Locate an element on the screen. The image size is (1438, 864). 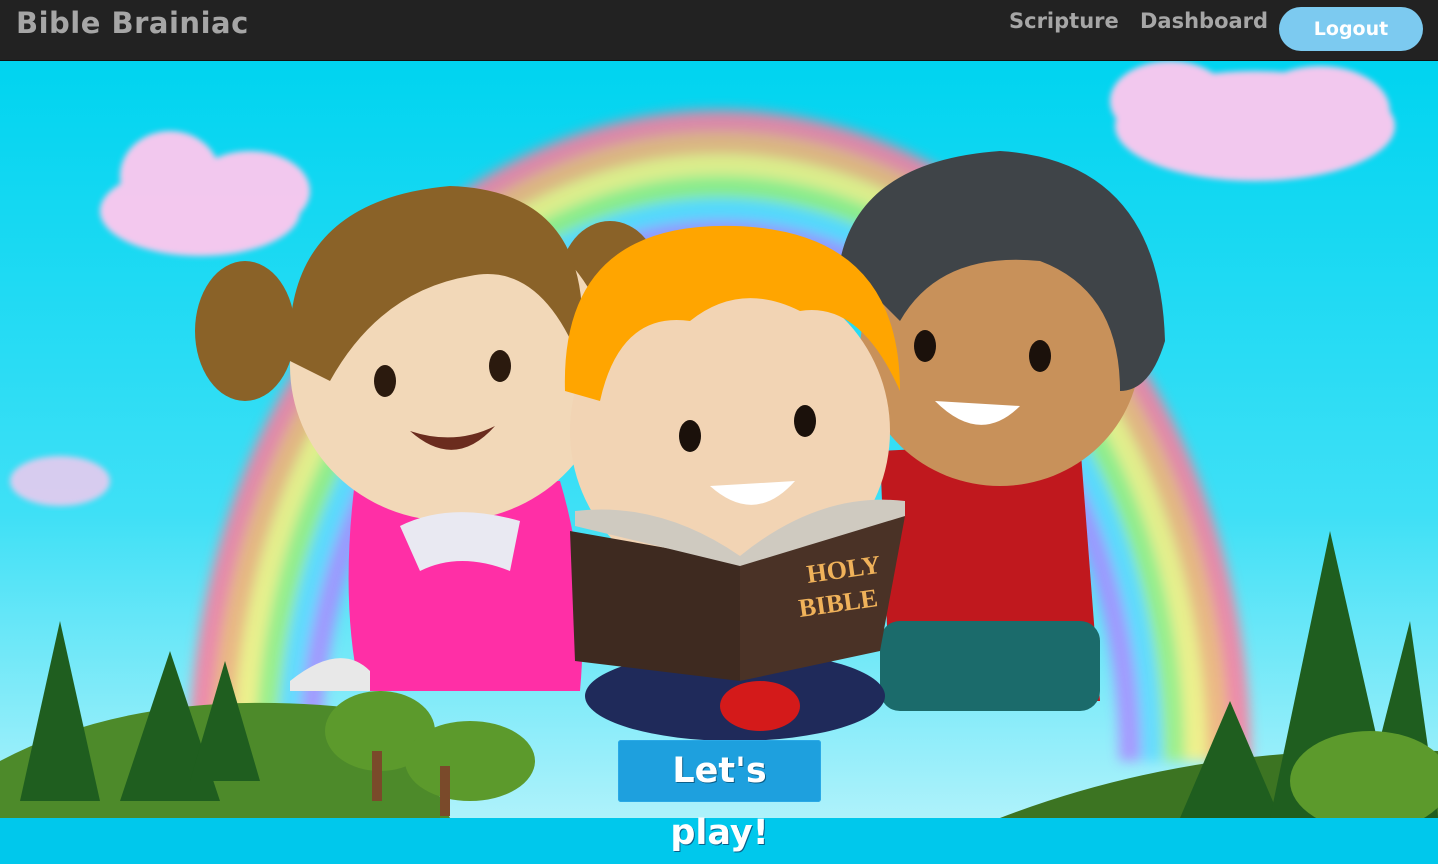
girl-ponytail-left is located at coordinates (245, 331).